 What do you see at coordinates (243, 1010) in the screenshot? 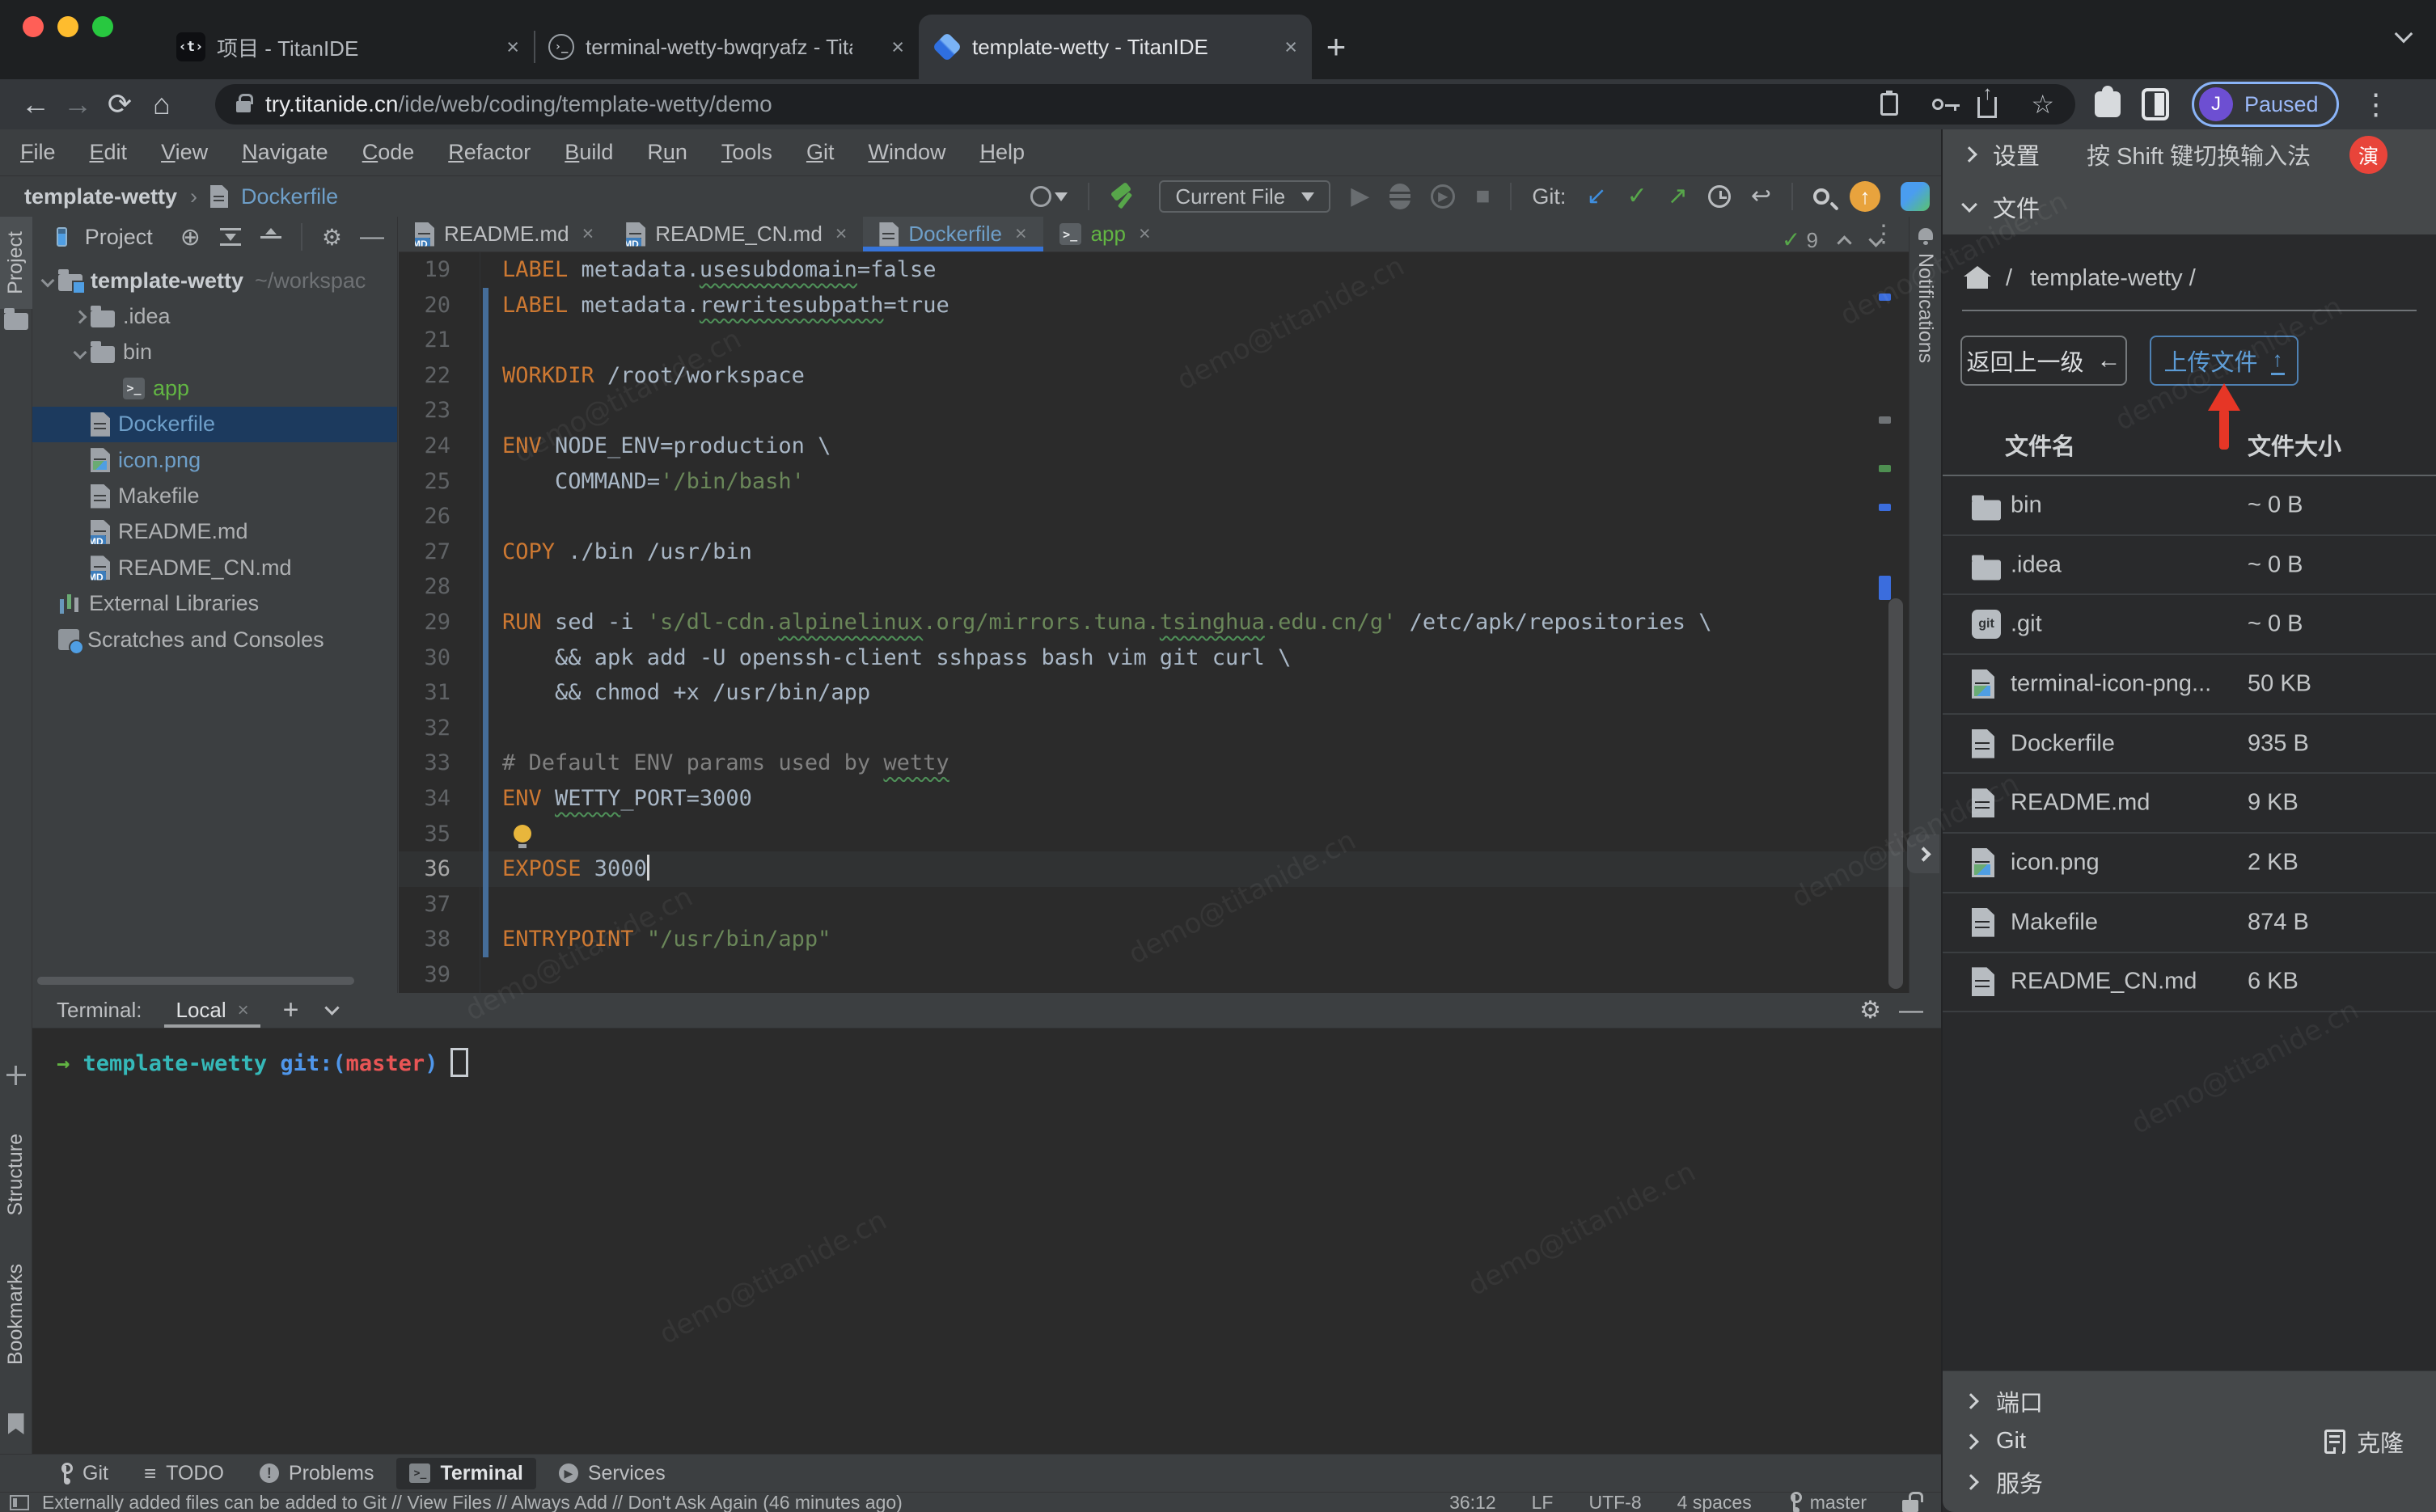
I see `close-icon: ×` at bounding box center [243, 1010].